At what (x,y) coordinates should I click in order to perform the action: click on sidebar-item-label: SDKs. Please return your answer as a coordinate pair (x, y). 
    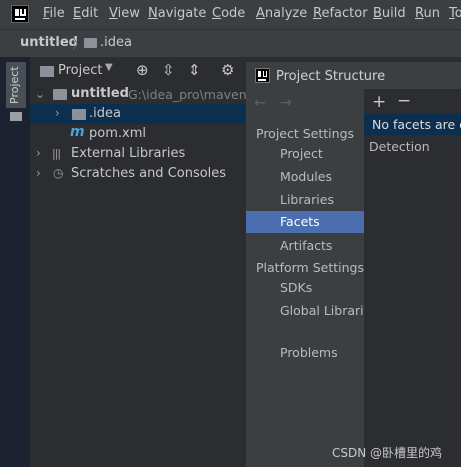
    Looking at the image, I should click on (296, 287).